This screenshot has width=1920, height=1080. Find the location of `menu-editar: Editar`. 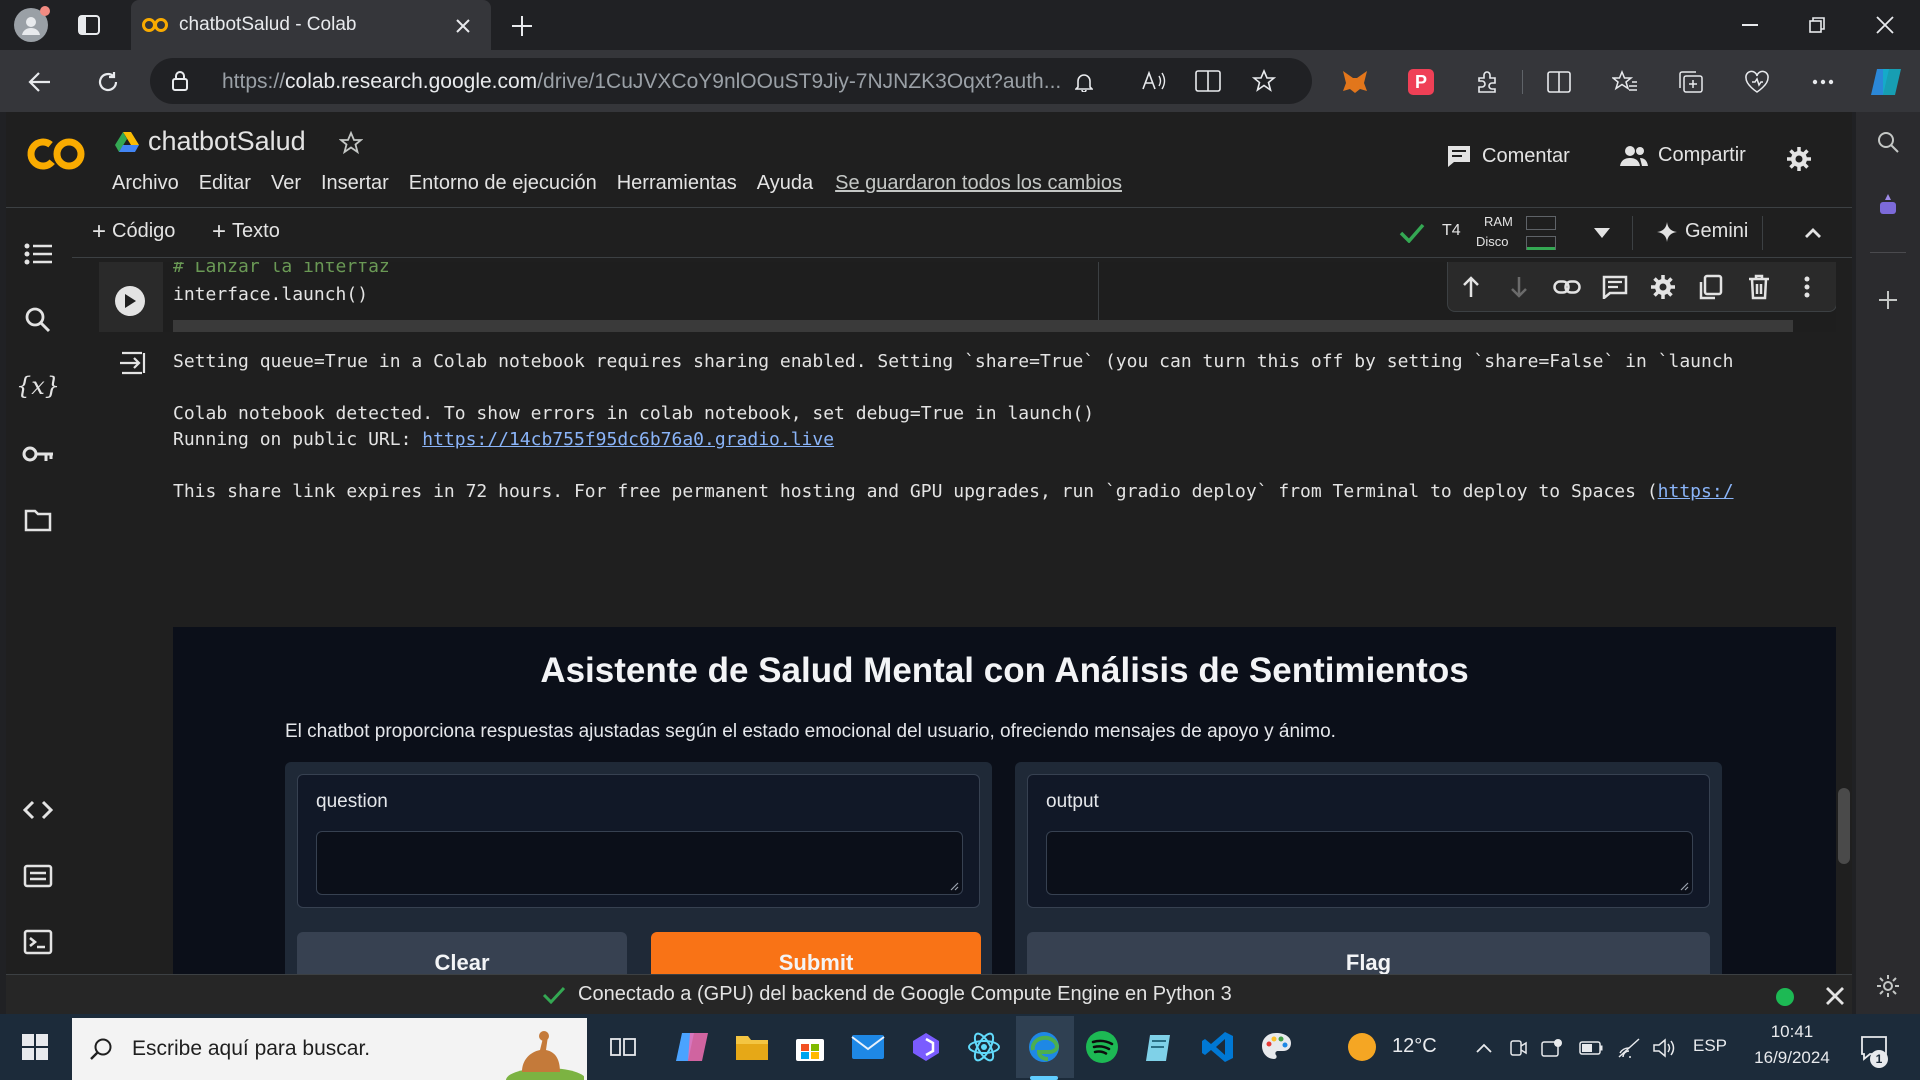

menu-editar: Editar is located at coordinates (225, 183).